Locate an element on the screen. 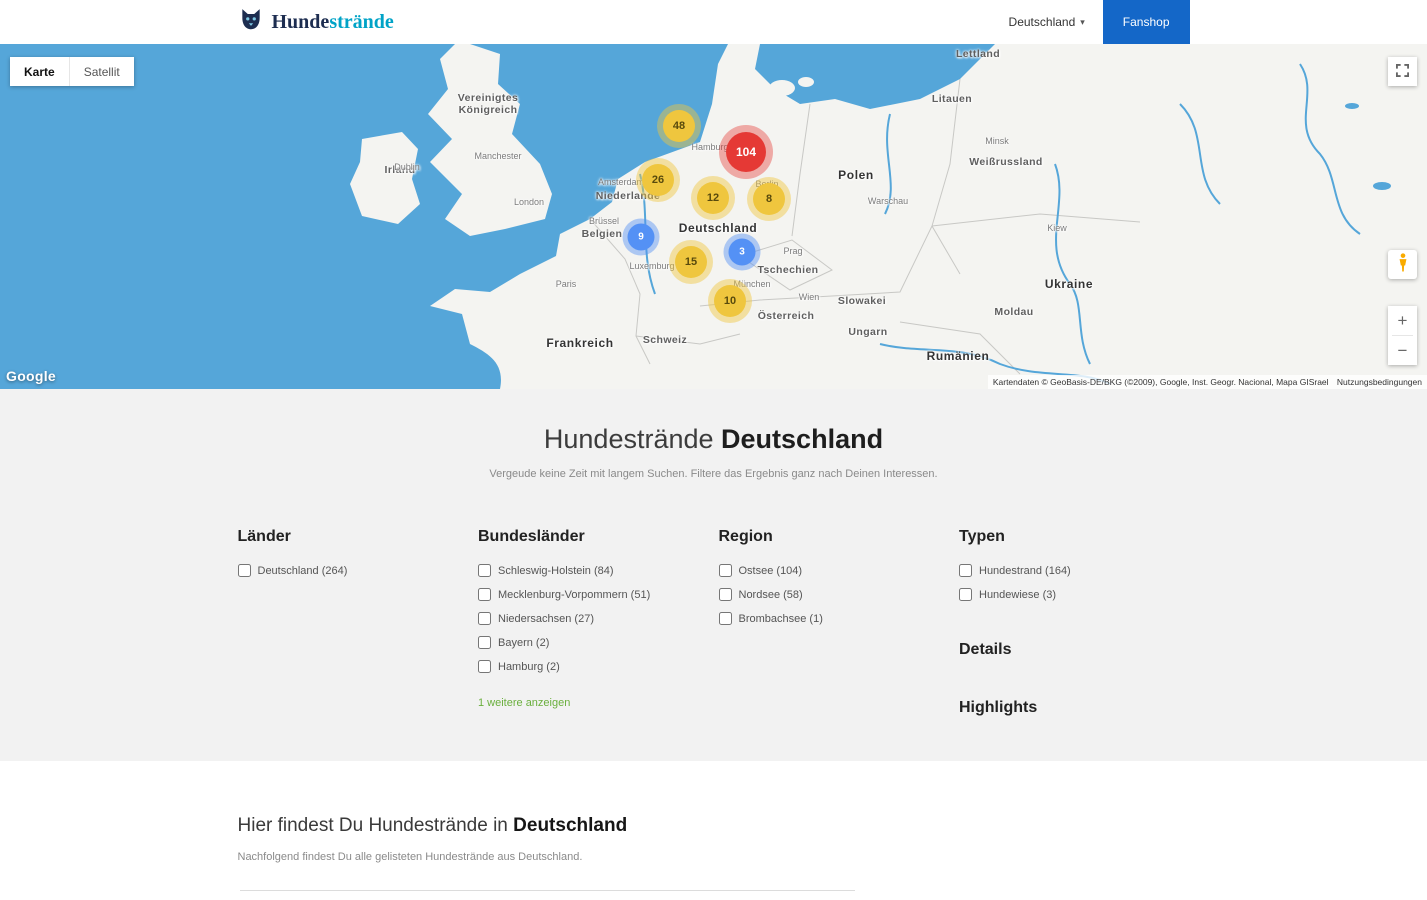  filter-section-heading-highlights: Highlights is located at coordinates (1074, 708).